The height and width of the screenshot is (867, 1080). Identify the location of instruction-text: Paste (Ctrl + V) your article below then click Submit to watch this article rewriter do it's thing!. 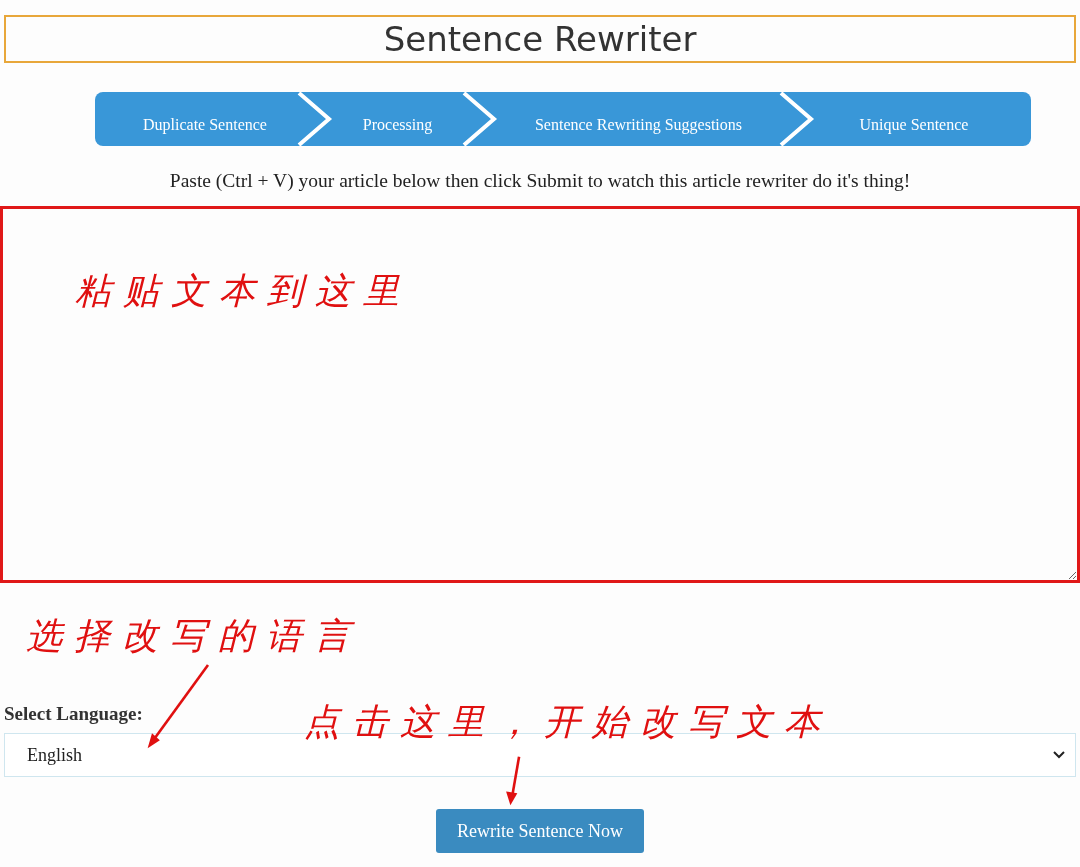
(540, 181).